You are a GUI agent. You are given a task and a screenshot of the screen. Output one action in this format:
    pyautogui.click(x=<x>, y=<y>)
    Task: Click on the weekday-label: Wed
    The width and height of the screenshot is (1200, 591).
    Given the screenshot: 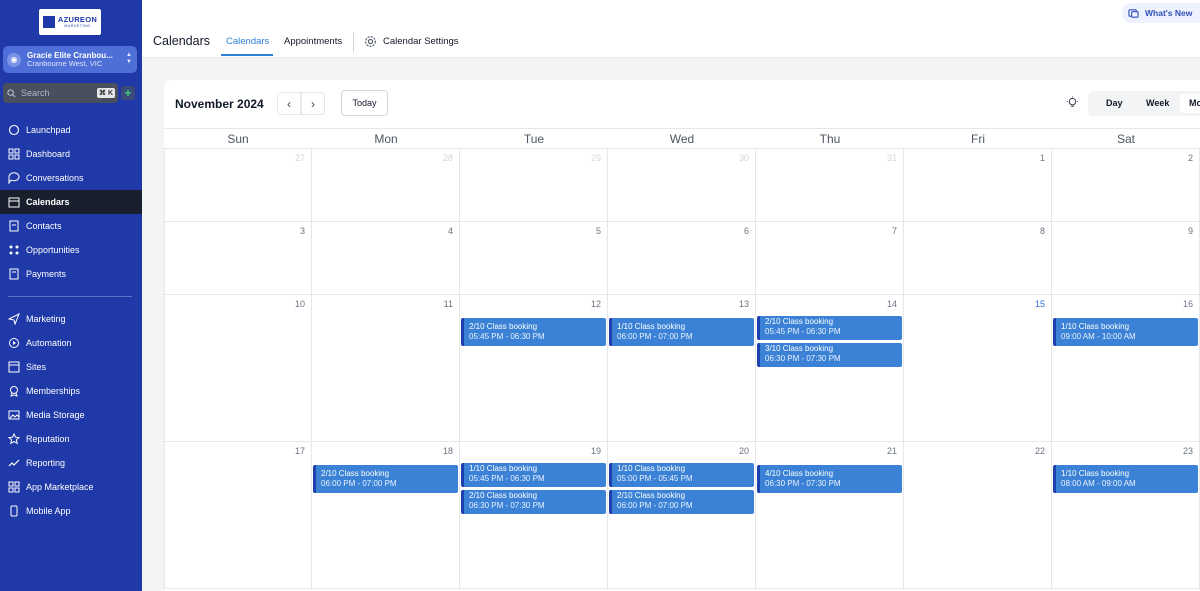 What is the action you would take?
    pyautogui.click(x=682, y=139)
    